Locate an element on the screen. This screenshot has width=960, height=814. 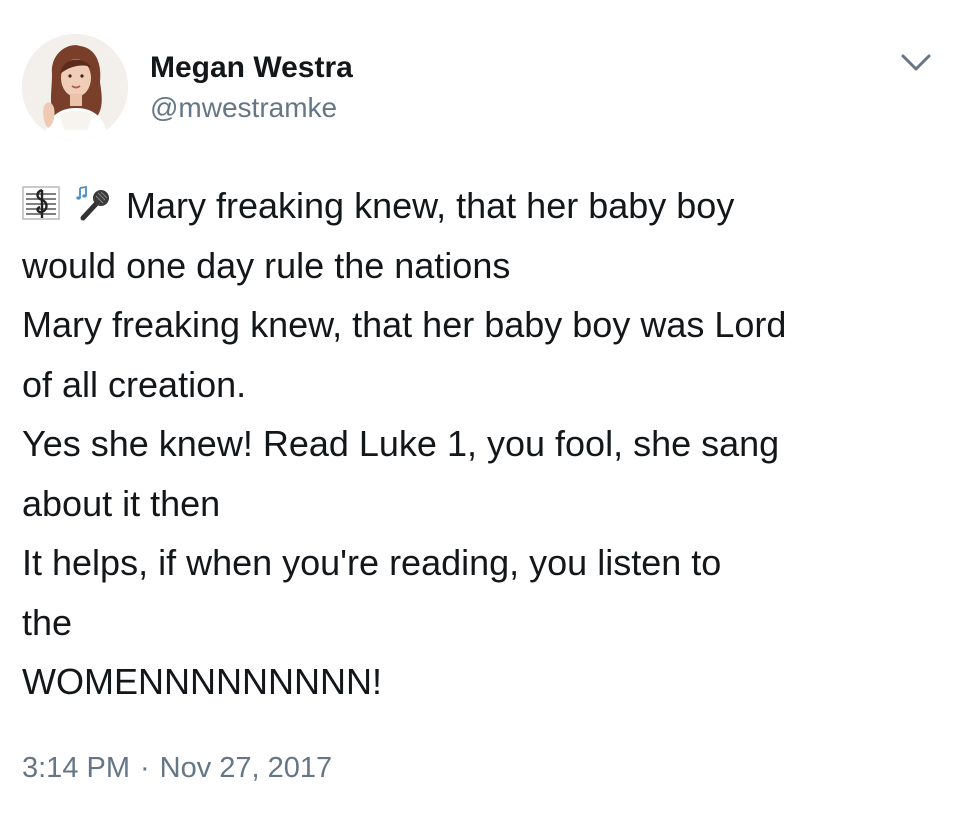
tweet-line-2: would one day rule the nations is located at coordinates (266, 265).